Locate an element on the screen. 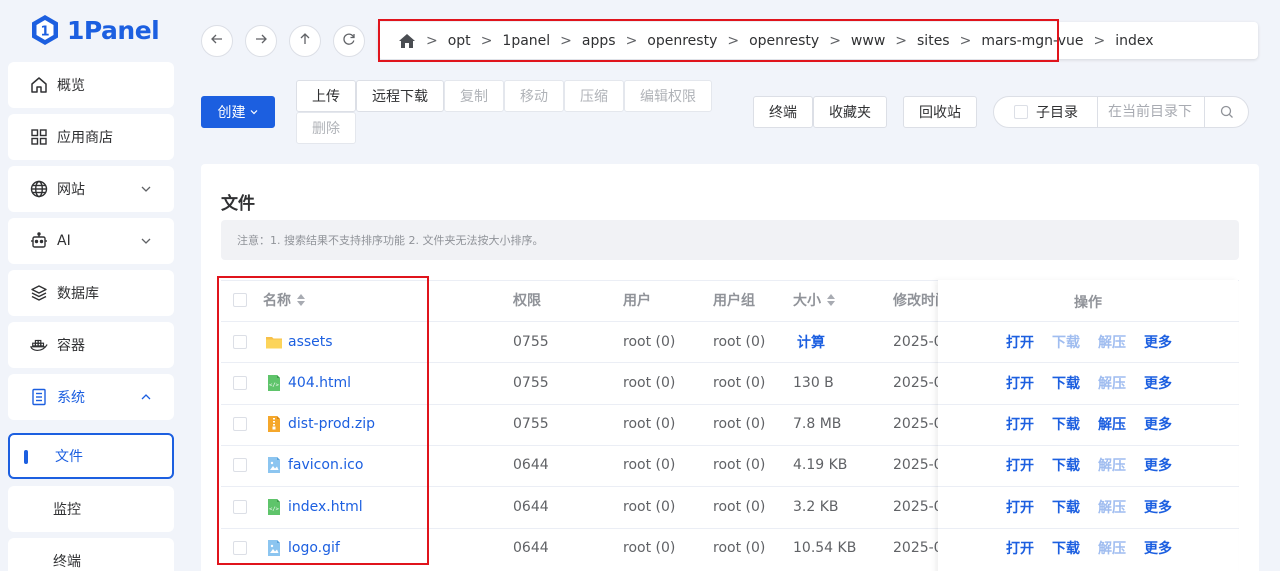 This screenshot has height=571, width=1280. compress-button: 压缩 is located at coordinates (594, 96).